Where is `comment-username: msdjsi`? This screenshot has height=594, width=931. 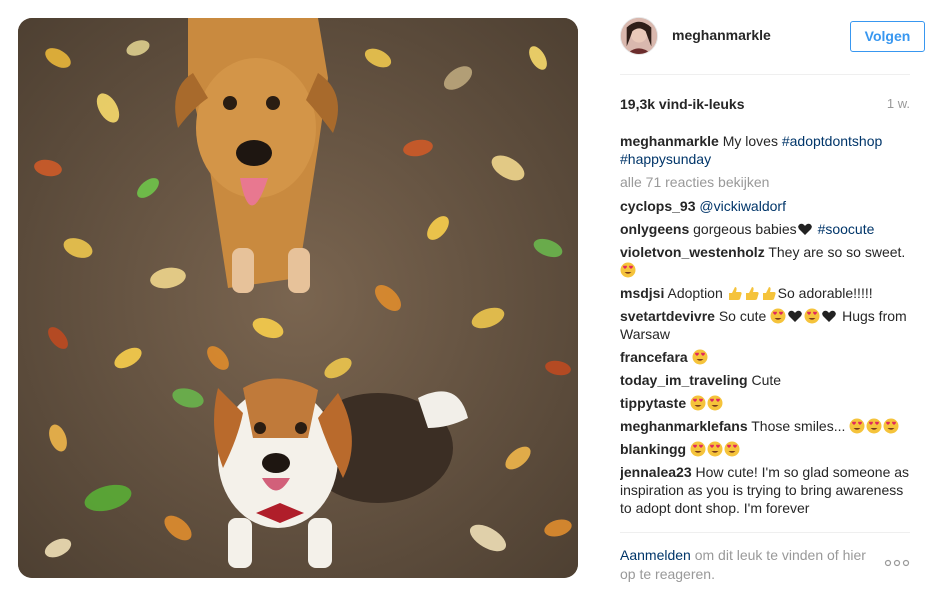 comment-username: msdjsi is located at coordinates (642, 293).